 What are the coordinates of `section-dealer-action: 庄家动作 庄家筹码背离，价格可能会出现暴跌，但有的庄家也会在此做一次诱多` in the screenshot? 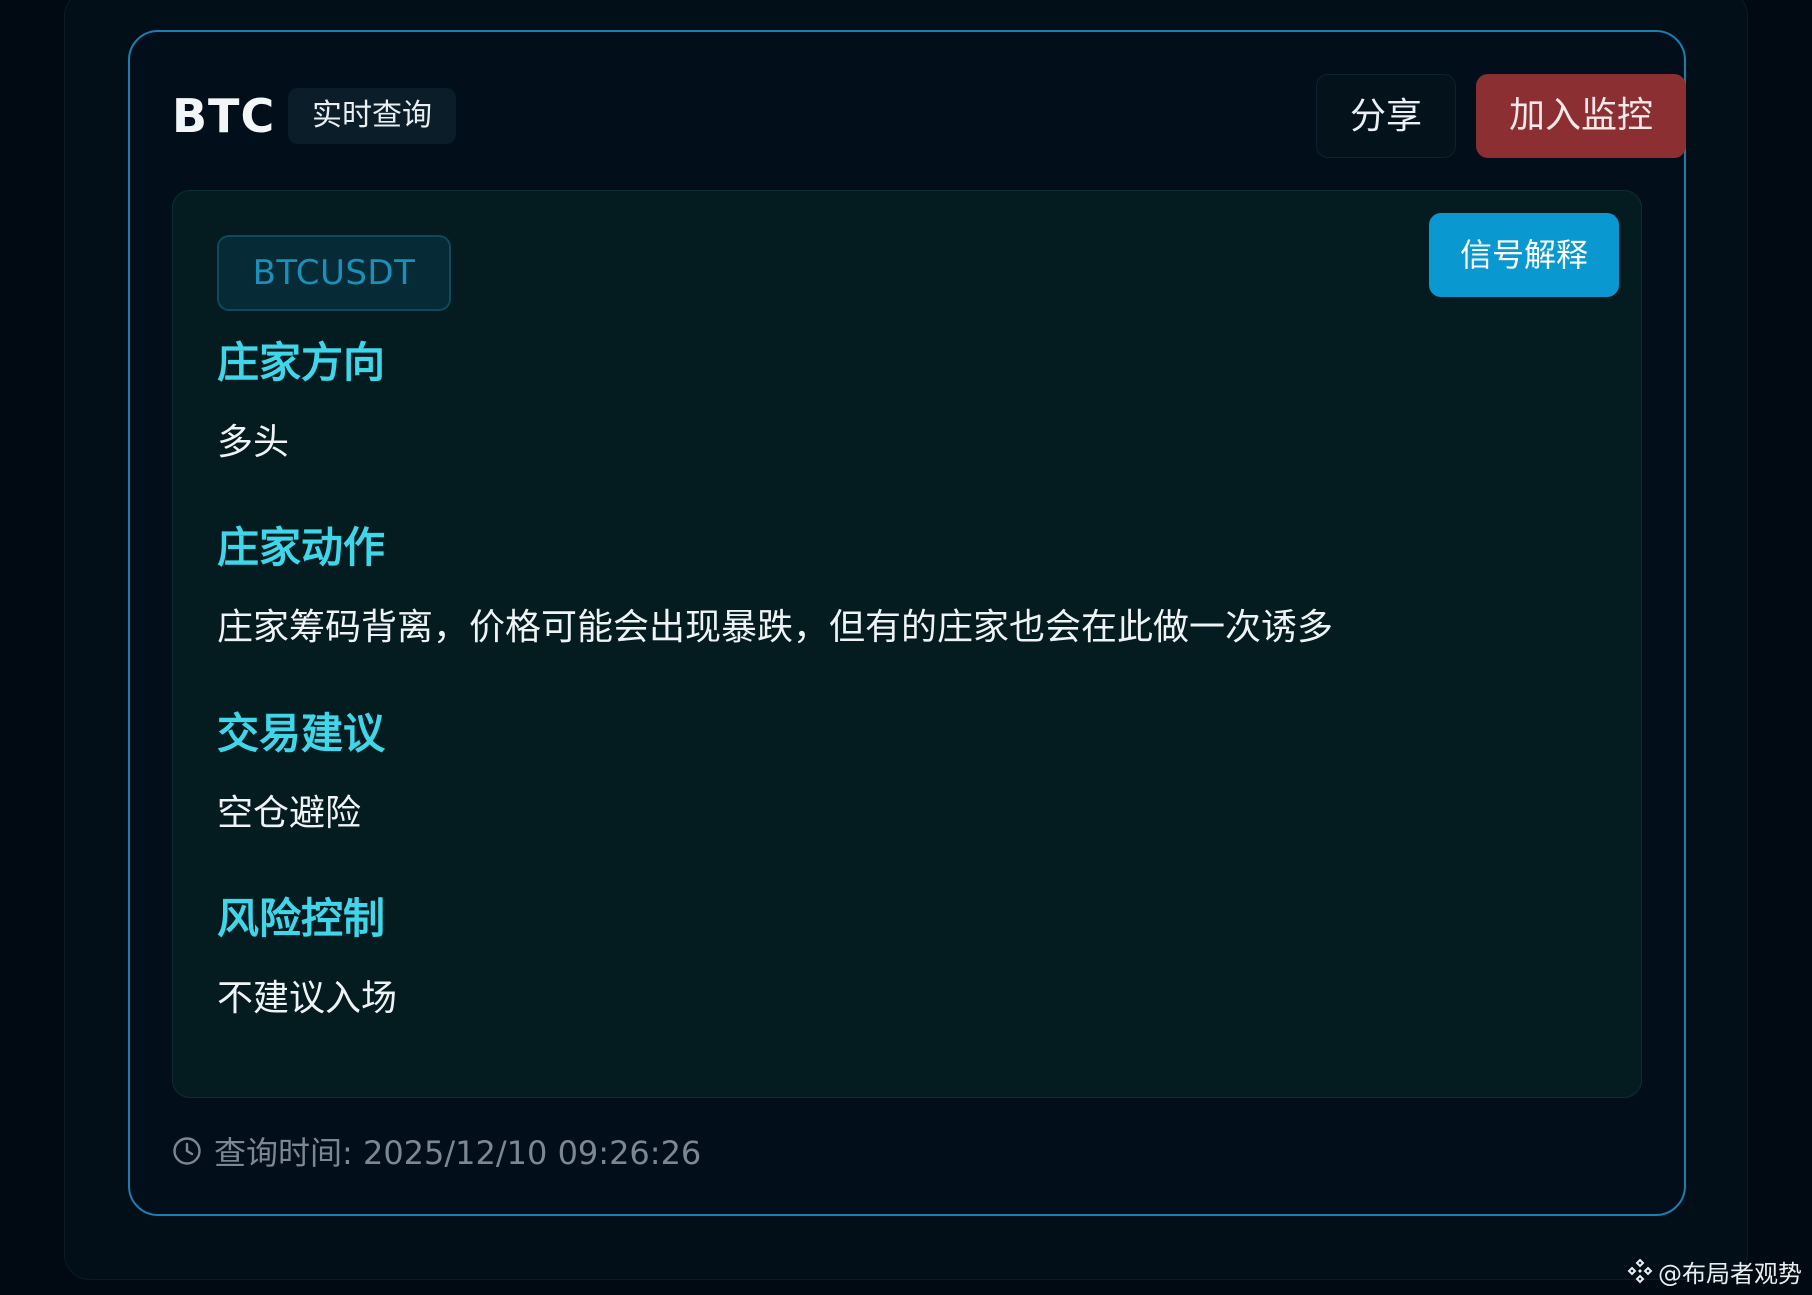 It's located at (775, 586).